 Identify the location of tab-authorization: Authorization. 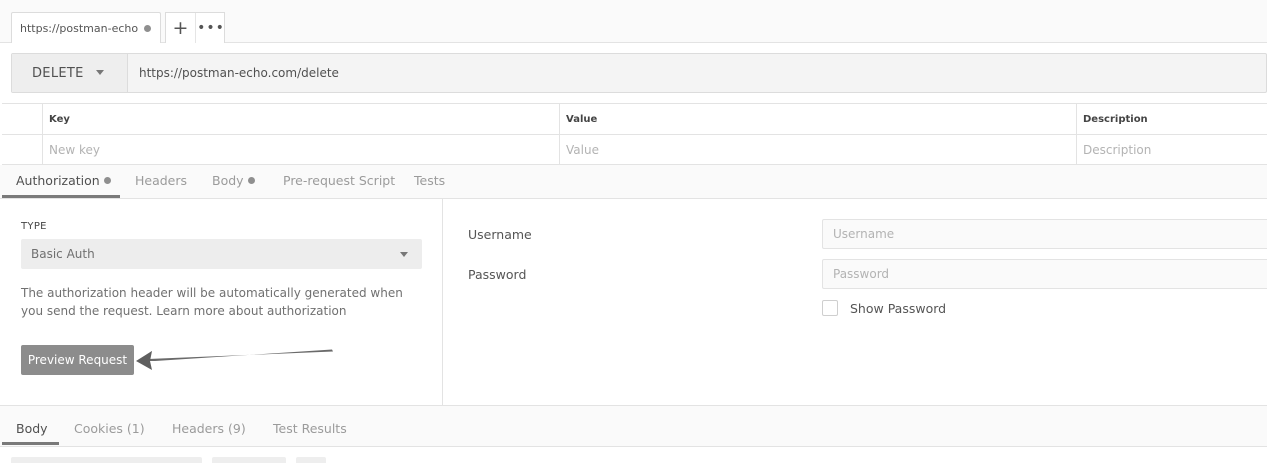
(63, 180).